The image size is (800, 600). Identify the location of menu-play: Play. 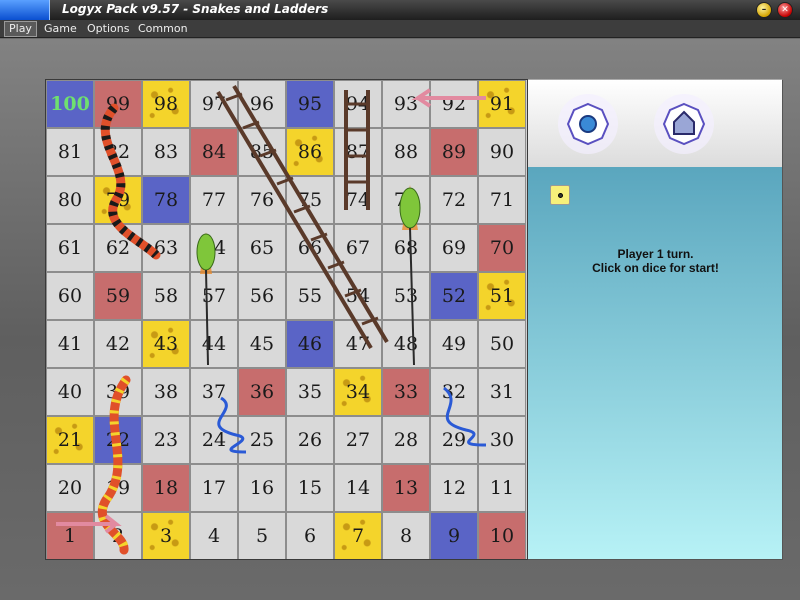
(20, 29).